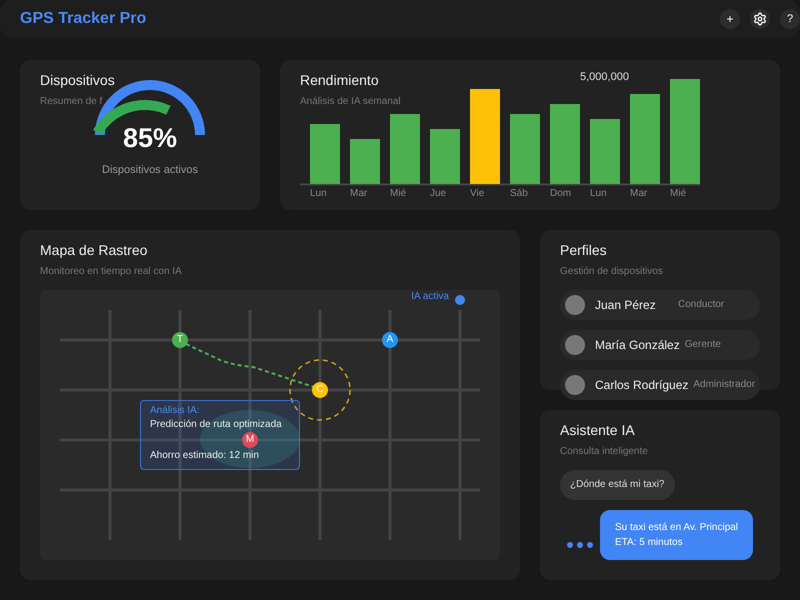 The image size is (800, 600). What do you see at coordinates (250, 440) in the screenshot?
I see `map-marker: M` at bounding box center [250, 440].